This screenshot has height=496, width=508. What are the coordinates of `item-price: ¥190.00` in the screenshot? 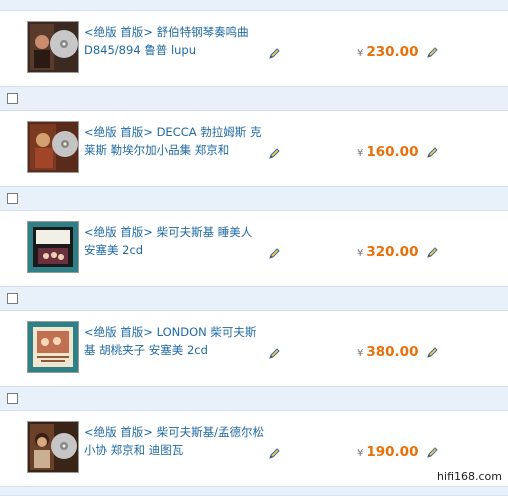 It's located at (387, 451).